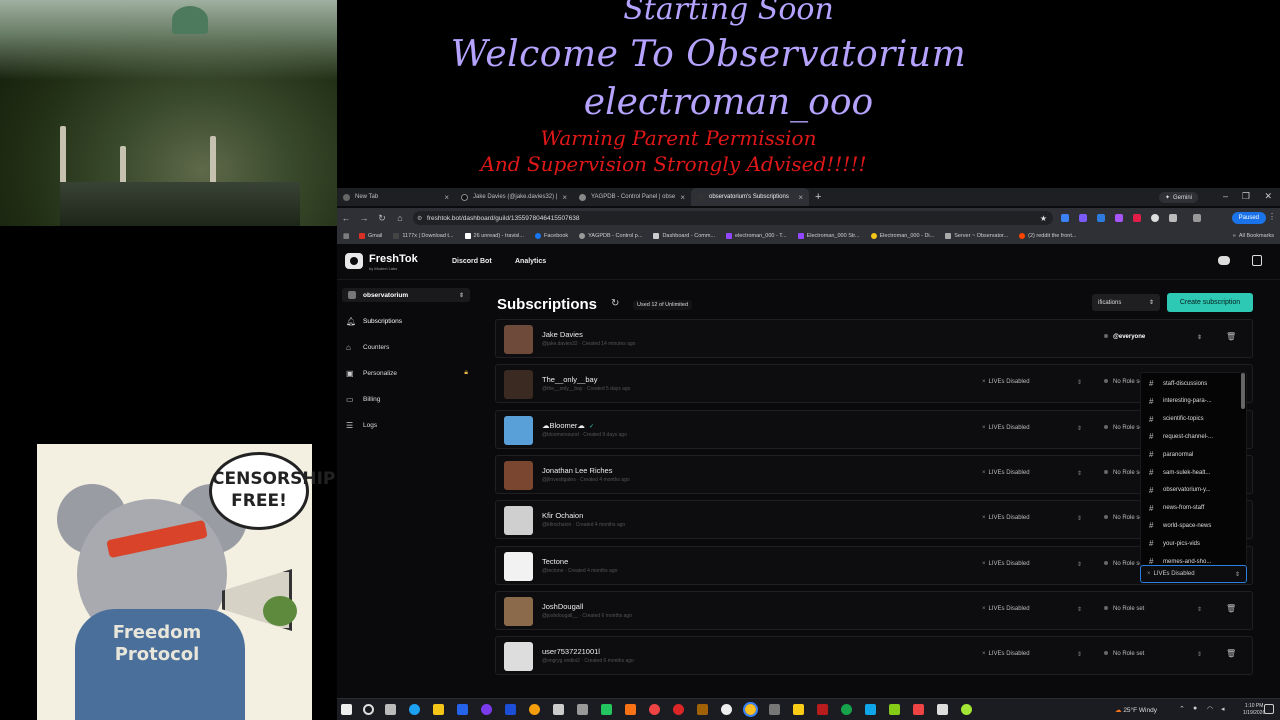  I want to click on new-tab-button: +, so click(818, 197).